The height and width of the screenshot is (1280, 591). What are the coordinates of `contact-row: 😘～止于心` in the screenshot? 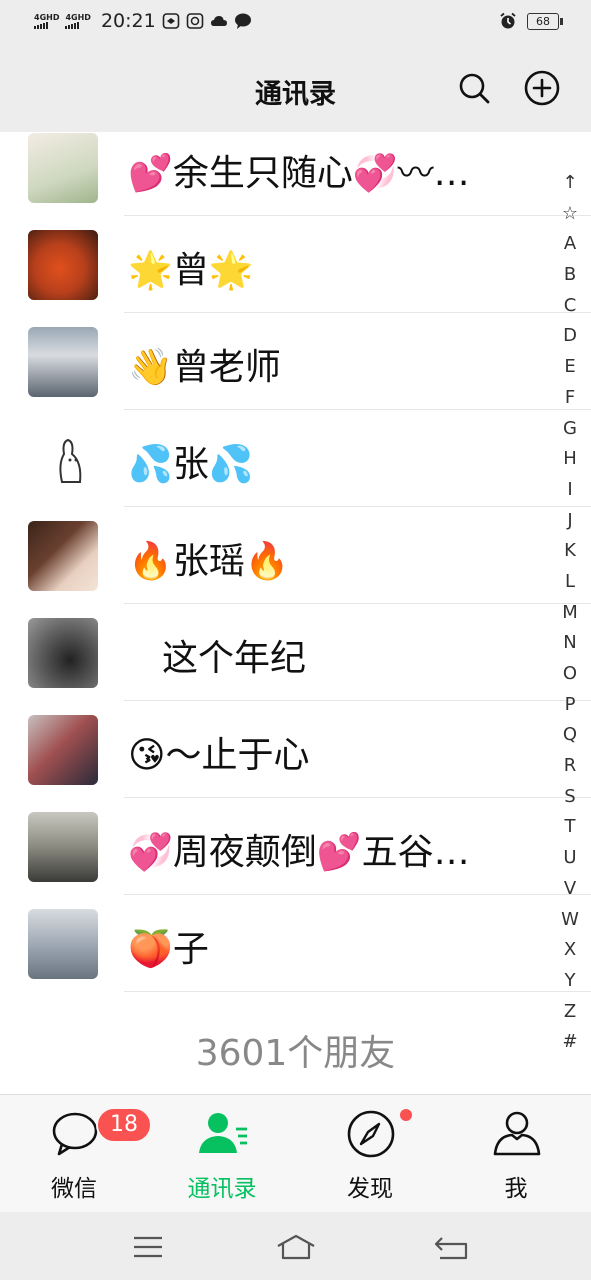 It's located at (295, 749).